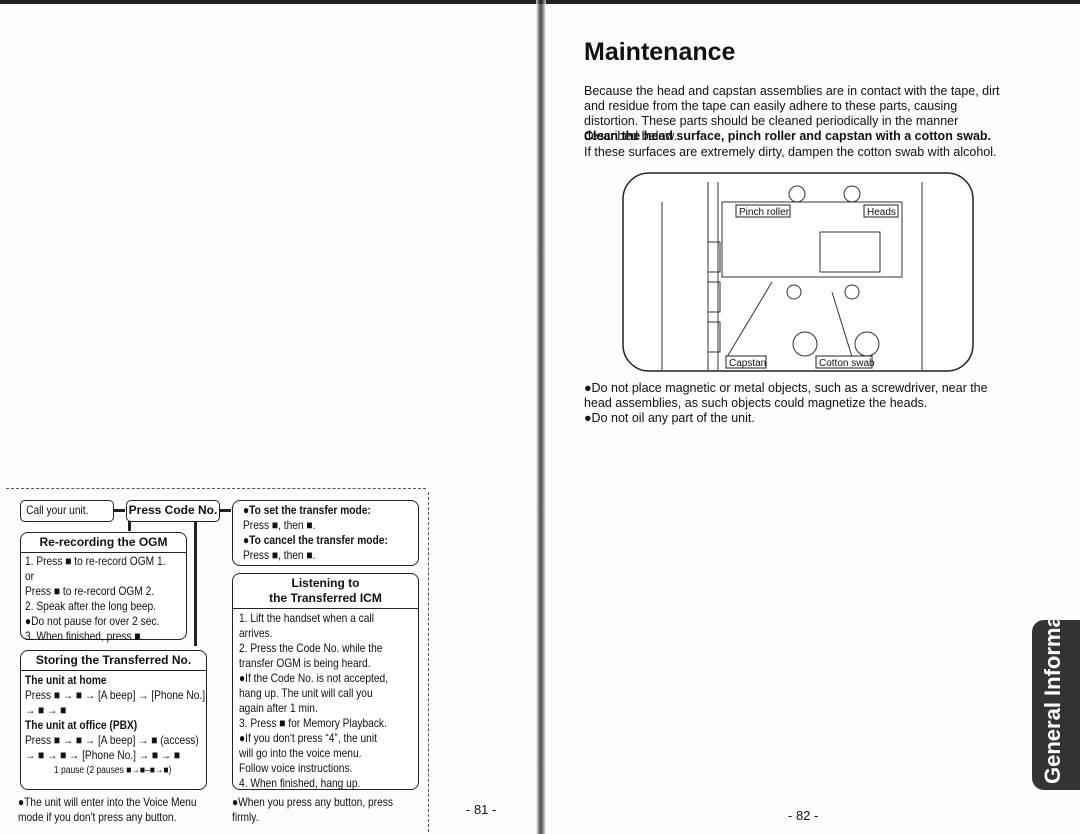 The width and height of the screenshot is (1080, 834). What do you see at coordinates (305, 663) in the screenshot?
I see `text-line: transfer OGM is being heard.` at bounding box center [305, 663].